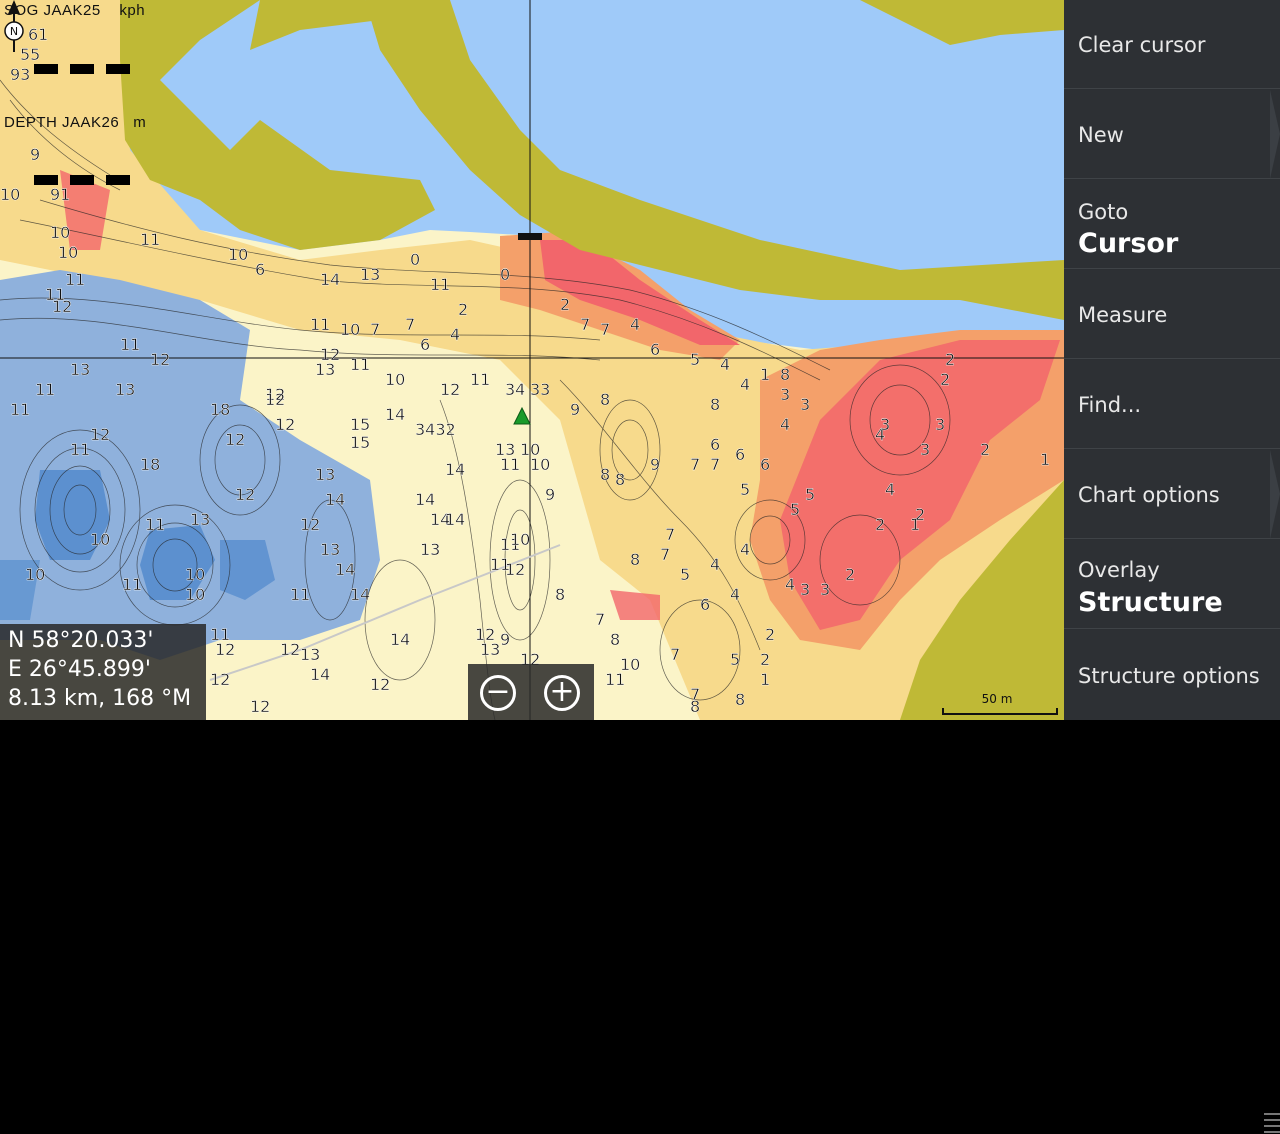 This screenshot has width=1280, height=1134. I want to click on menu-measure: Measure, so click(1172, 314).